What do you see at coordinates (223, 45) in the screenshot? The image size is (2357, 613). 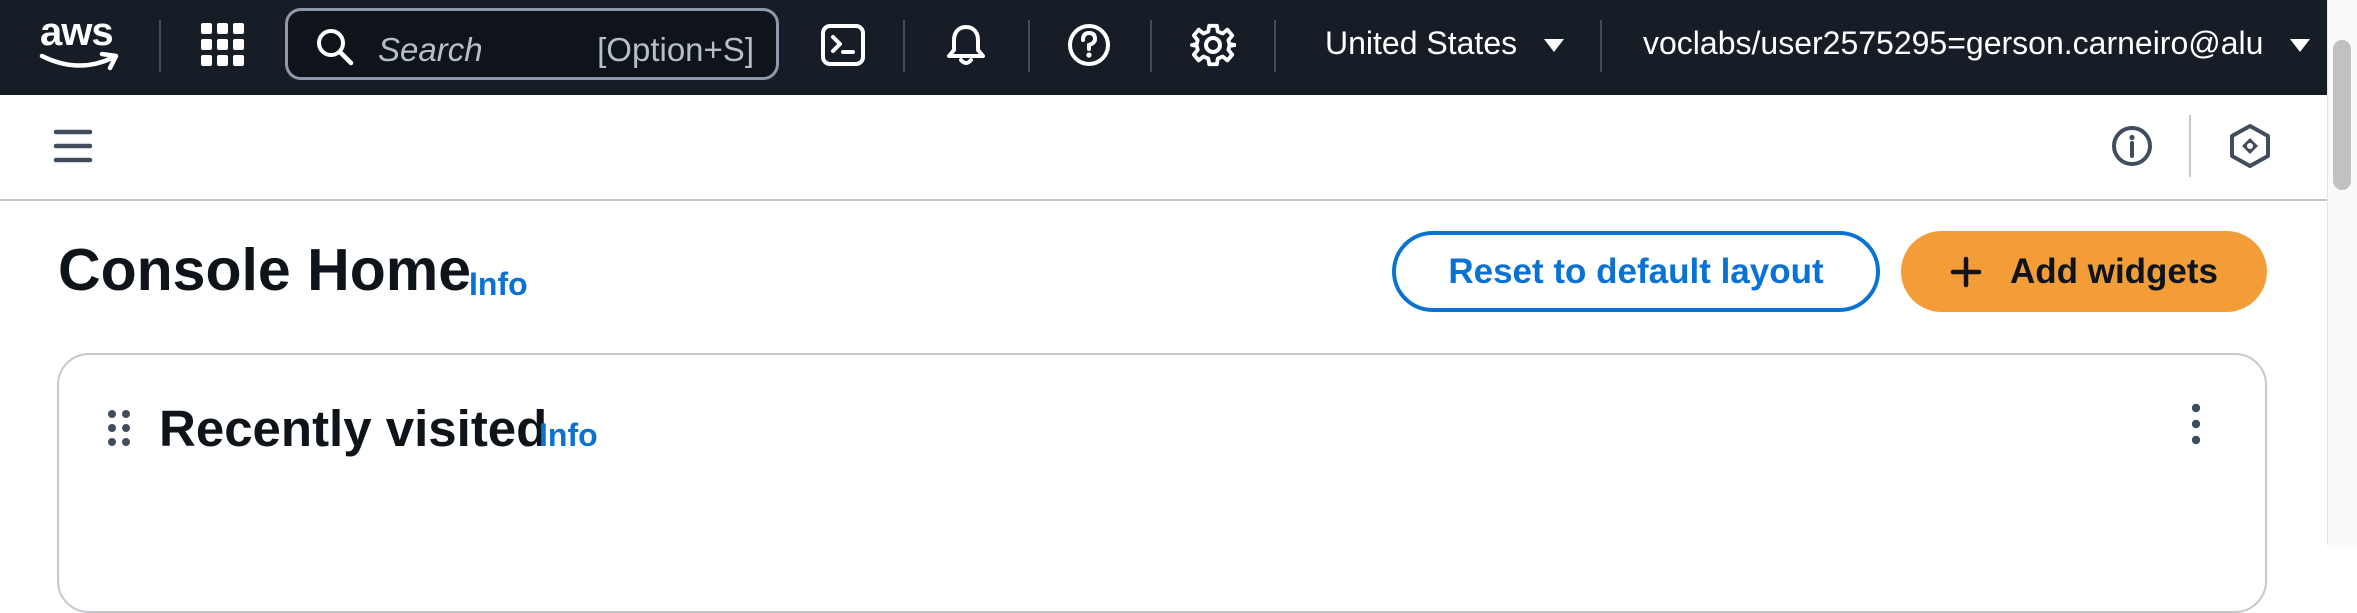 I see `services-grid-icon` at bounding box center [223, 45].